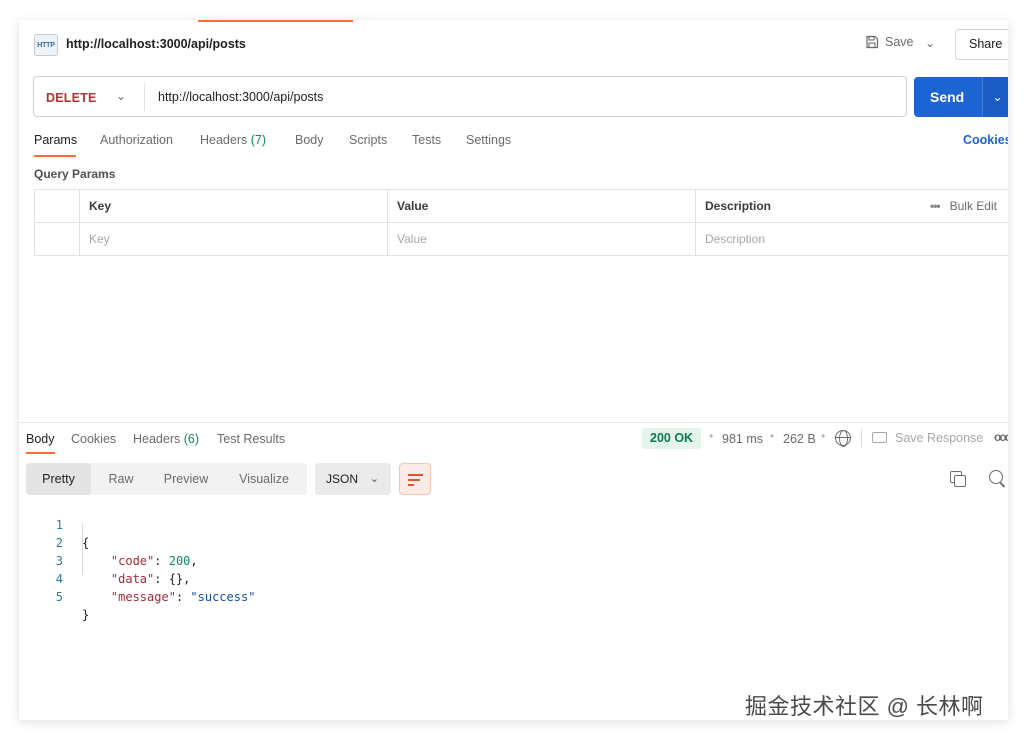 This screenshot has width=1027, height=740. I want to click on globe-icon, so click(843, 438).